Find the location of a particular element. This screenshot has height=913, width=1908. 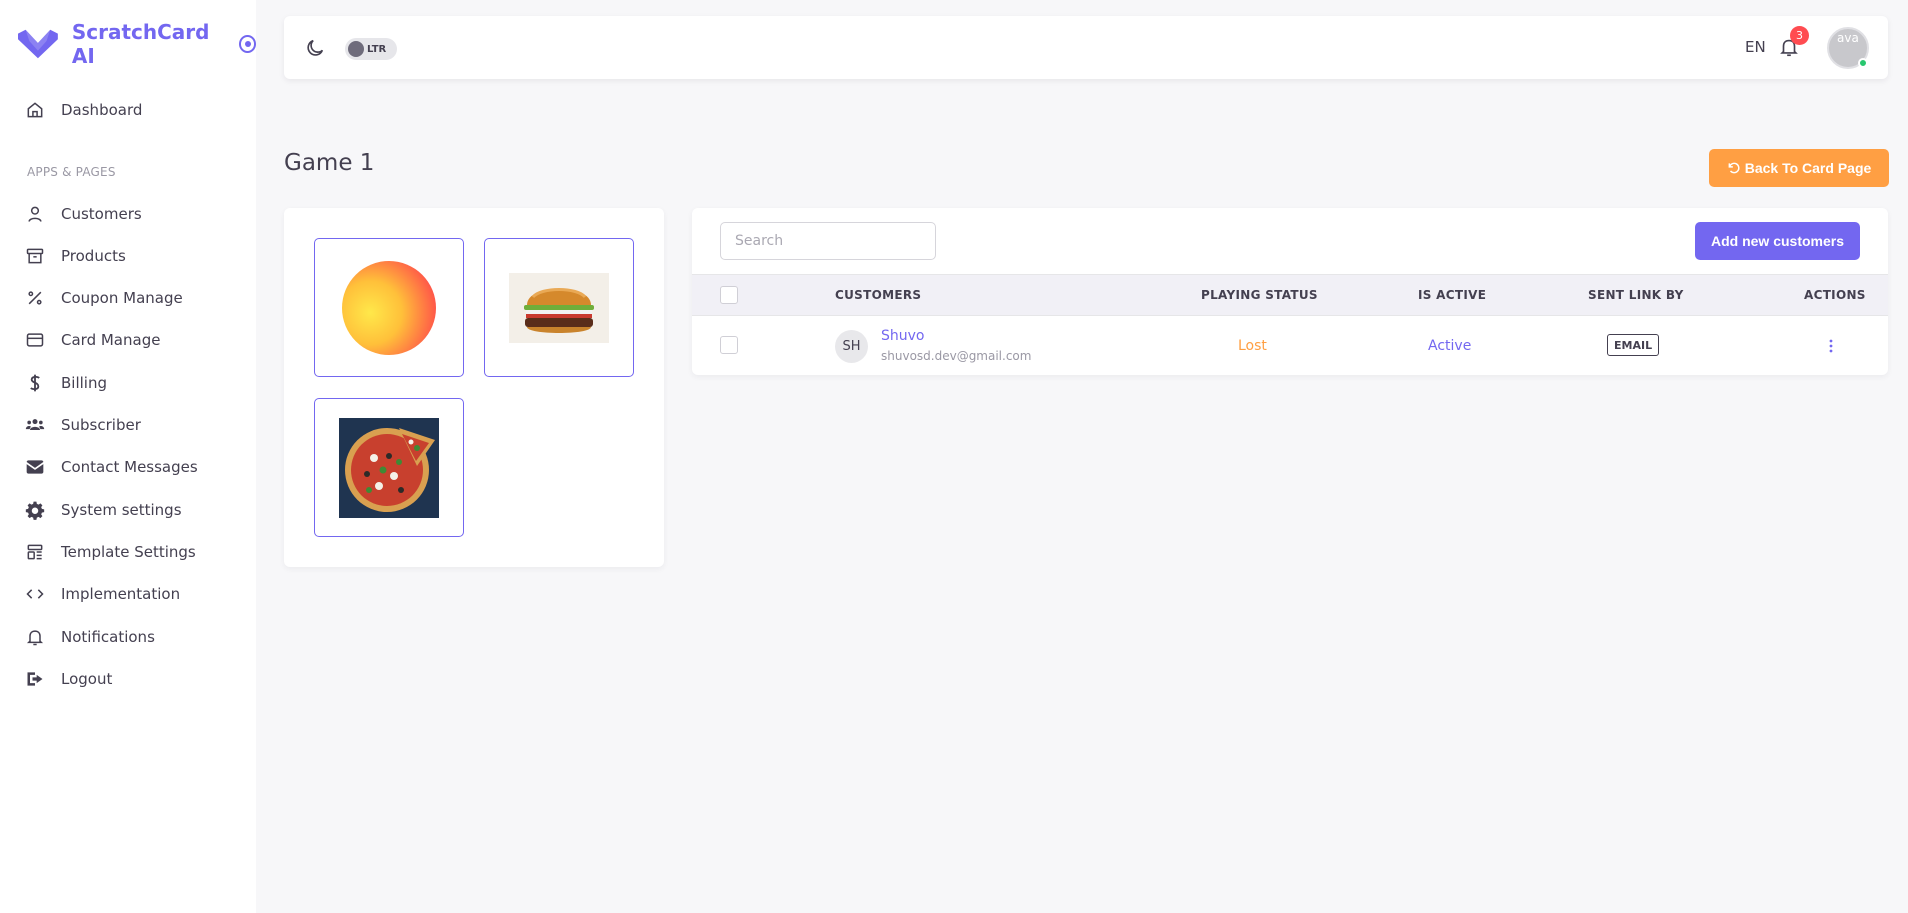

more-vertical-icon is located at coordinates (1831, 346).